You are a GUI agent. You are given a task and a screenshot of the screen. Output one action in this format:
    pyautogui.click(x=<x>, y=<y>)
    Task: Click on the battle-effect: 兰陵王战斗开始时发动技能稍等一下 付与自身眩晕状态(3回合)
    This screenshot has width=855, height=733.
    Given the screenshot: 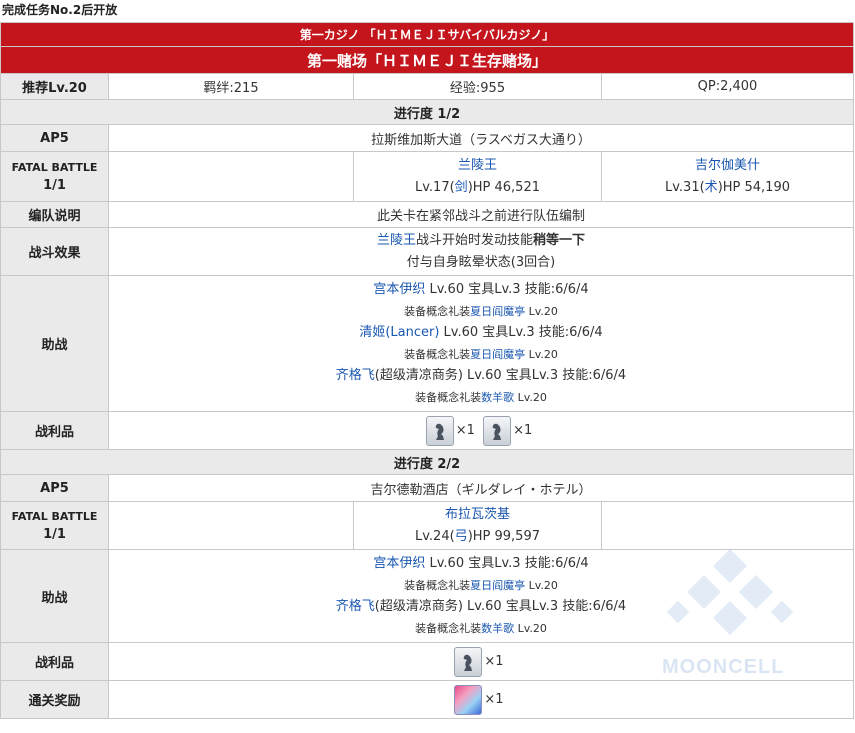 What is the action you would take?
    pyautogui.click(x=481, y=251)
    